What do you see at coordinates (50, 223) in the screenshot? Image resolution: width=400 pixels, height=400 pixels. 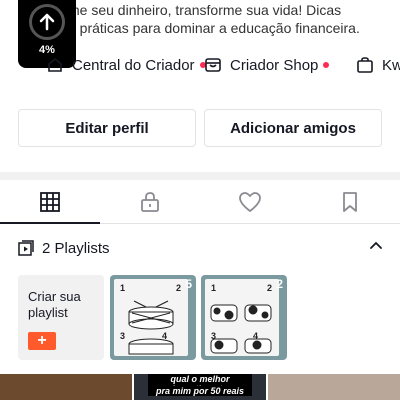 I see `active-tab-indicator` at bounding box center [50, 223].